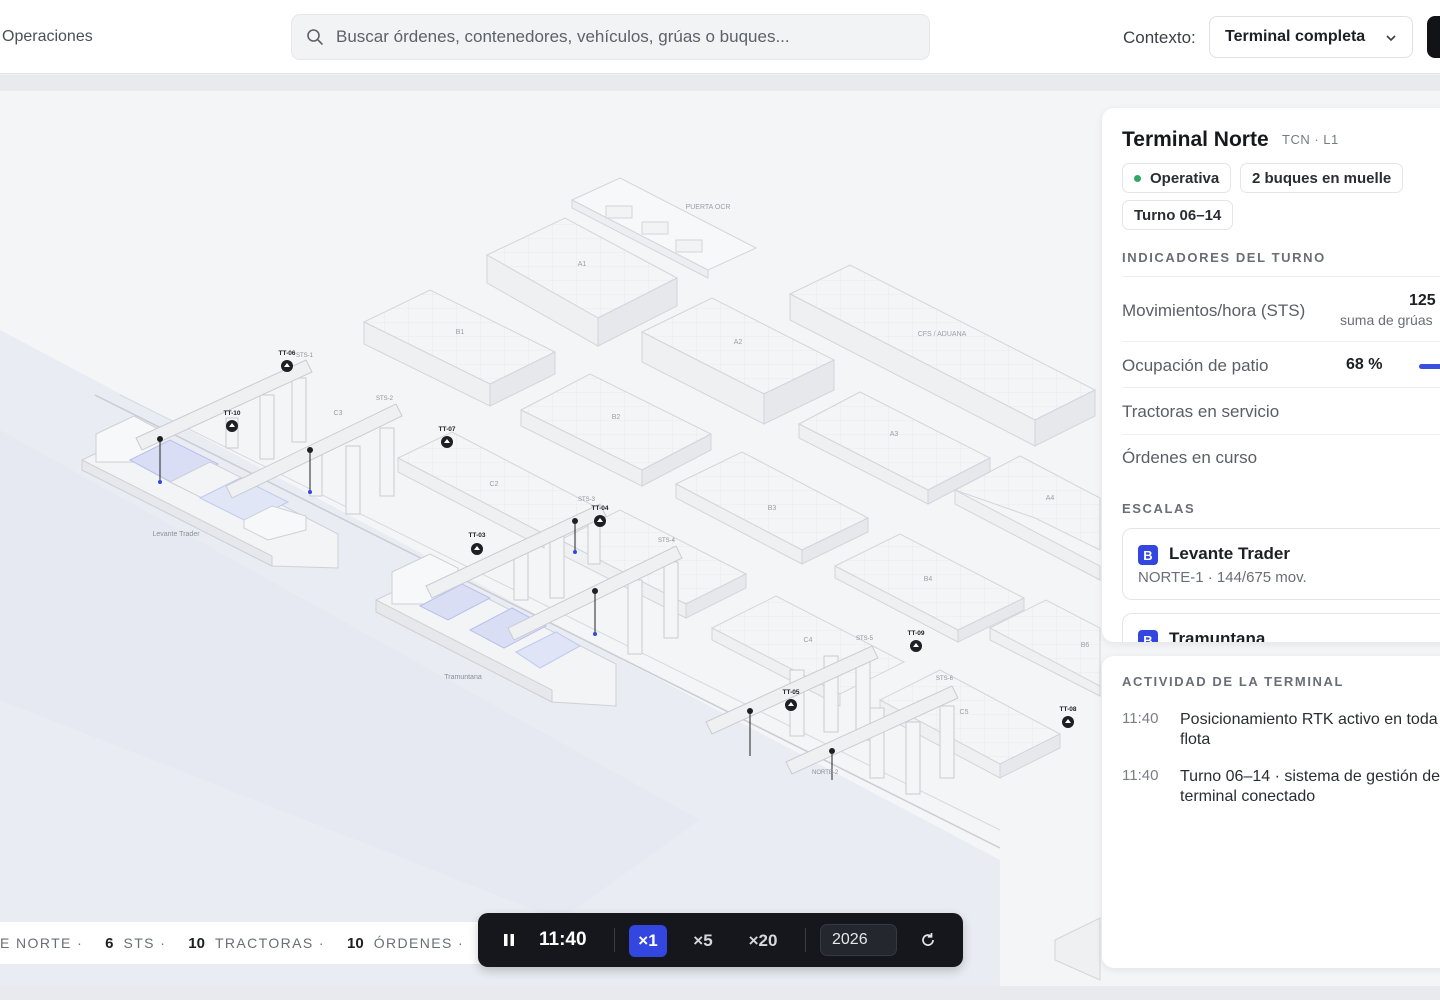 This screenshot has width=1440, height=1000. What do you see at coordinates (42, 943) in the screenshot?
I see `stats-lead: E NORTE ·` at bounding box center [42, 943].